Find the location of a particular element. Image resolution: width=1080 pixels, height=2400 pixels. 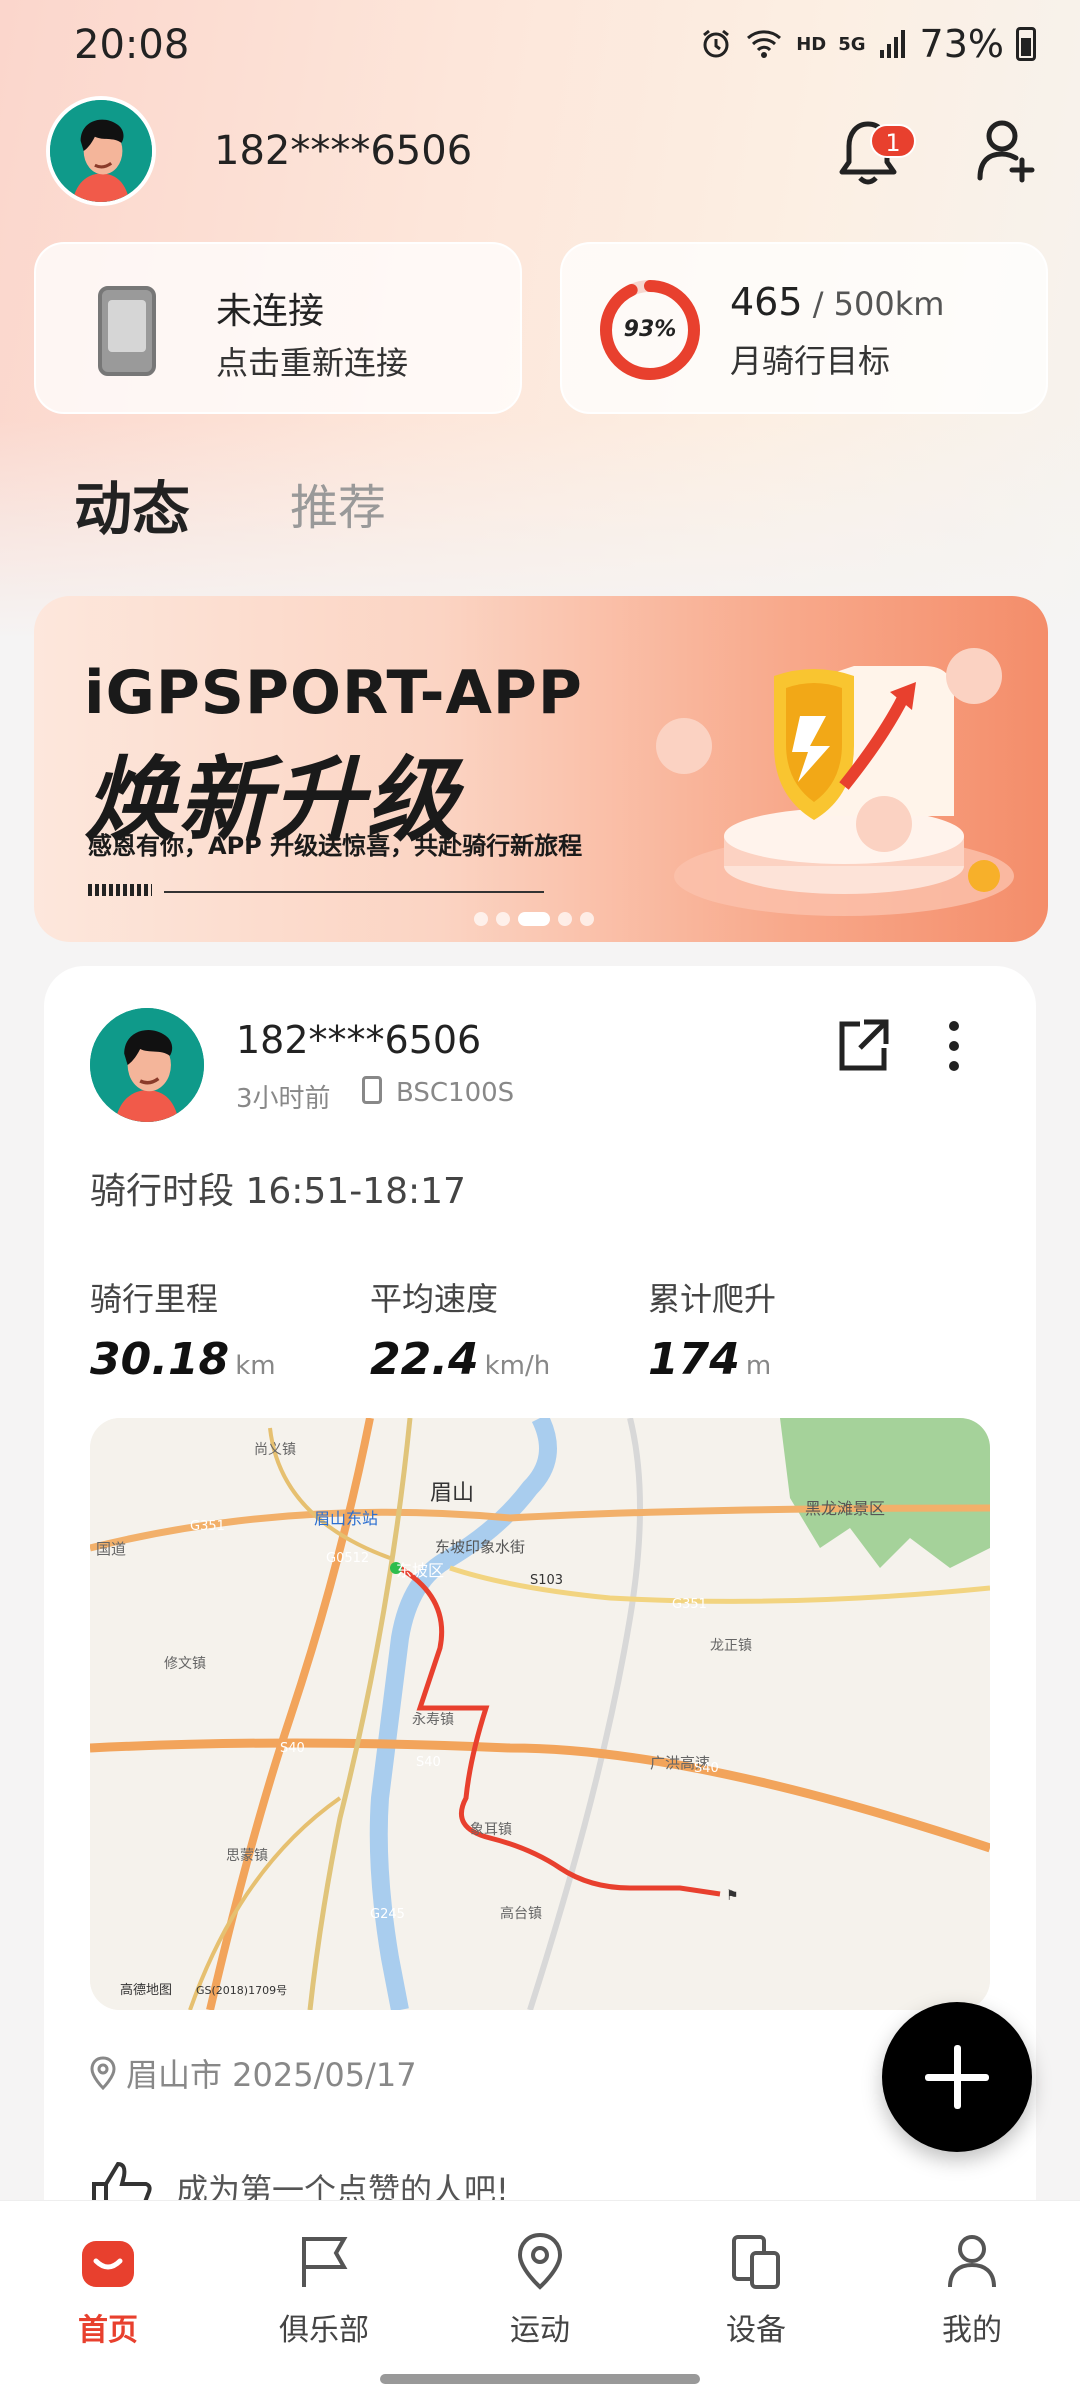

map-label-town: 永寿镇 is located at coordinates (433, 1719).